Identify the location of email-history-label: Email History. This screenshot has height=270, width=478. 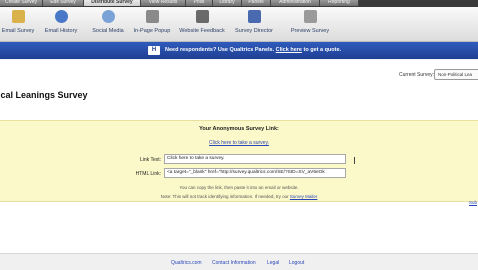
(61, 31).